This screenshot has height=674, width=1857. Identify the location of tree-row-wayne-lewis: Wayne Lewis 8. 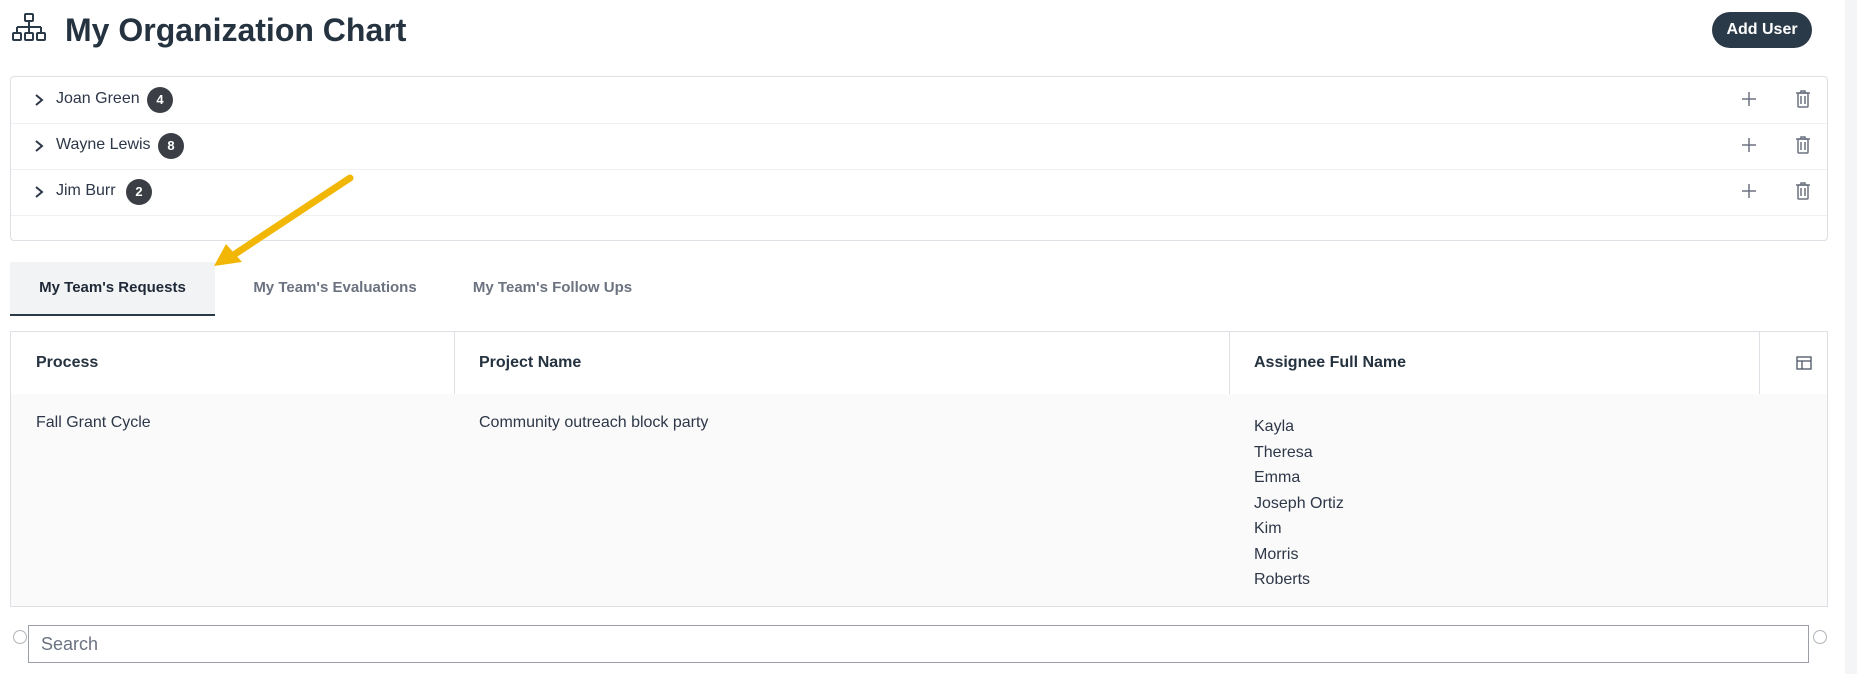
(919, 146).